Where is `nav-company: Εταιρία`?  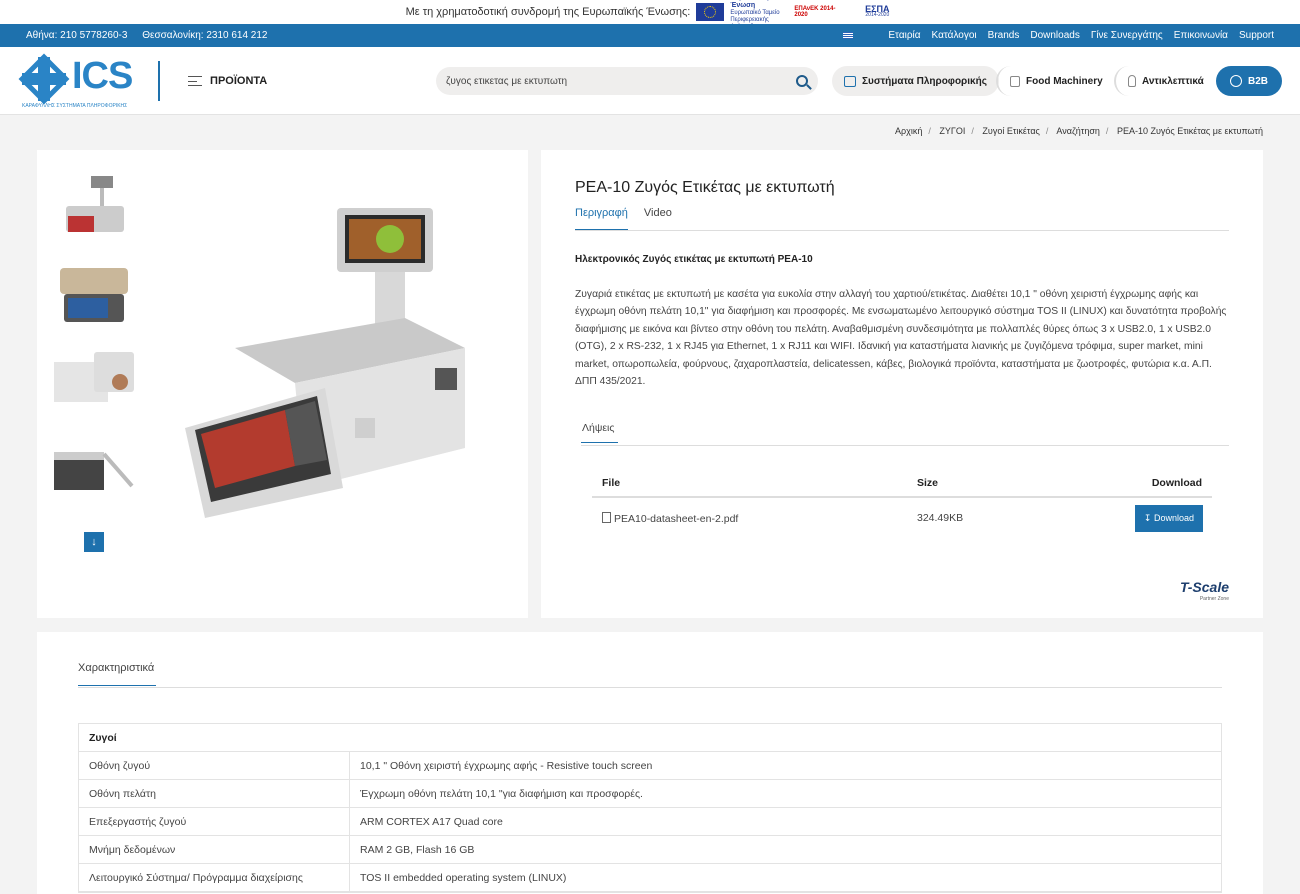
nav-company: Εταιρία is located at coordinates (904, 35).